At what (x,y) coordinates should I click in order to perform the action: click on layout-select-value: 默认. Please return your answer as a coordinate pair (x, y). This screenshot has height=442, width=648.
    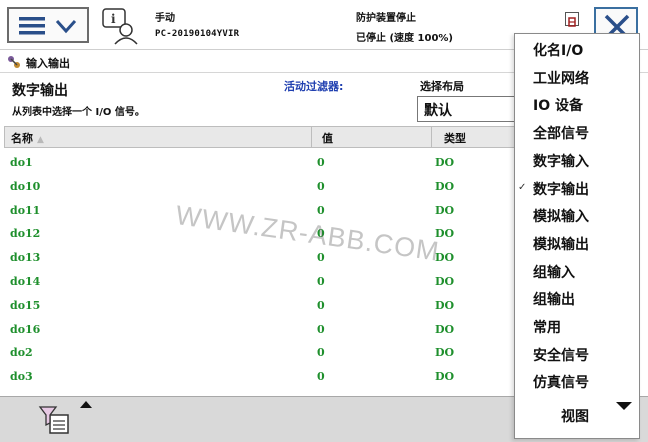
    Looking at the image, I should click on (438, 111).